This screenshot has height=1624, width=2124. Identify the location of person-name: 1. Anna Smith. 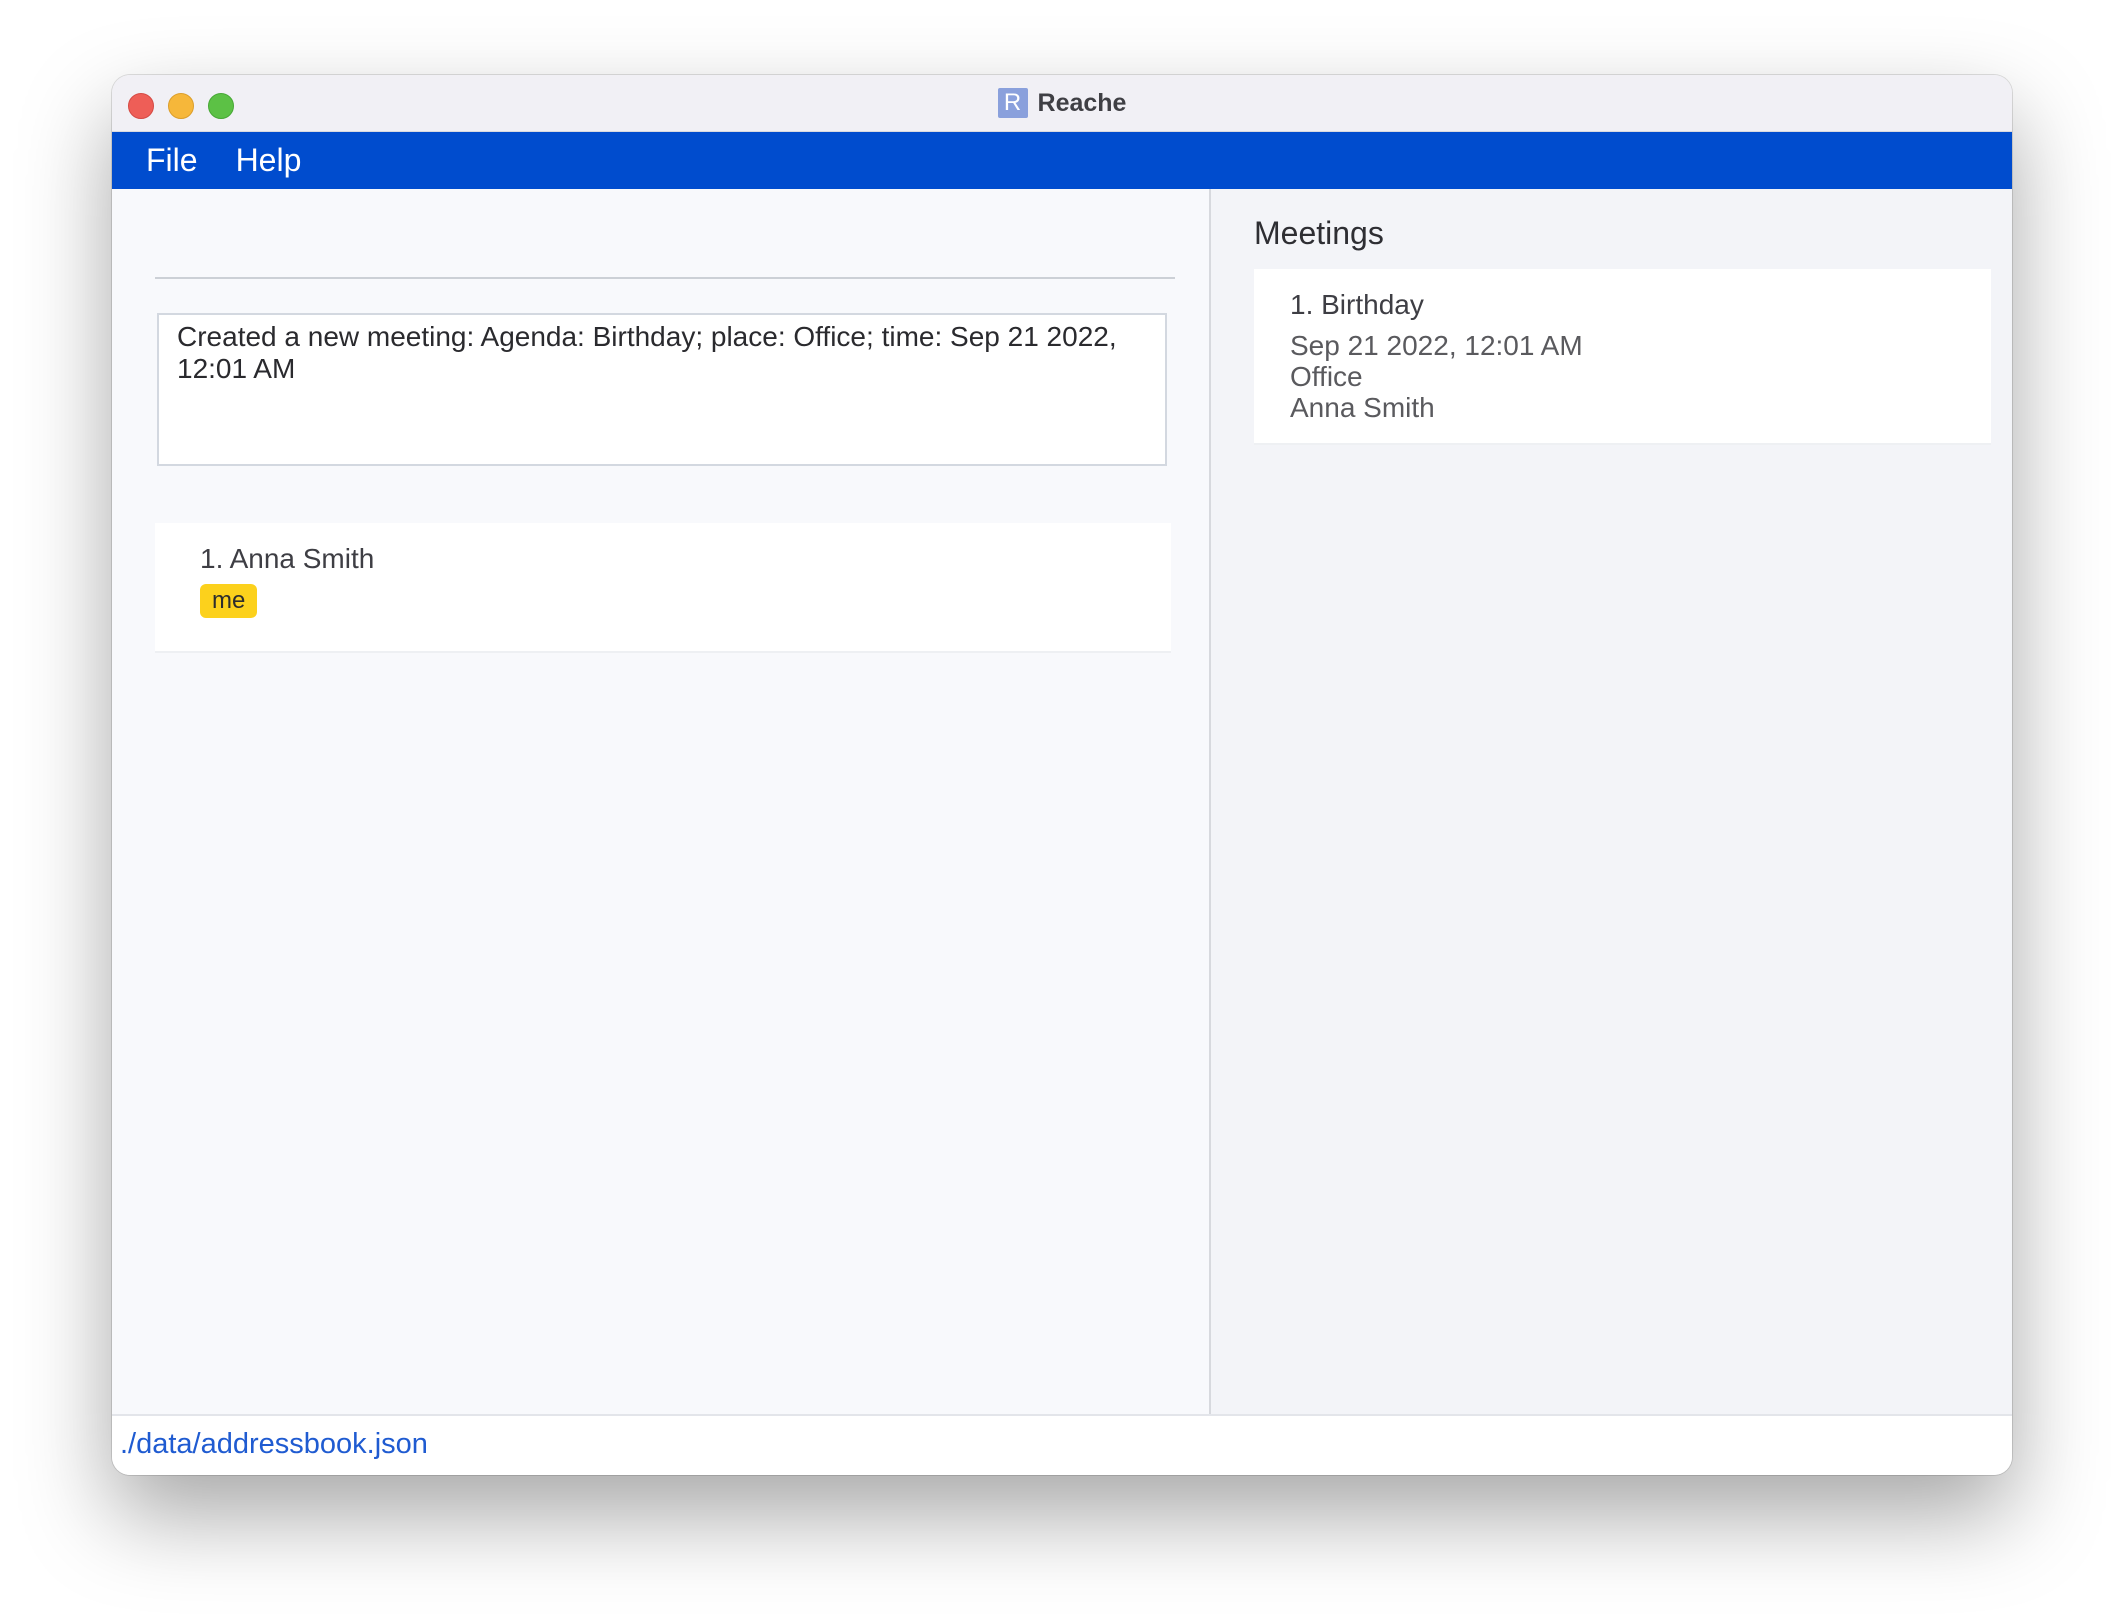
(287, 558).